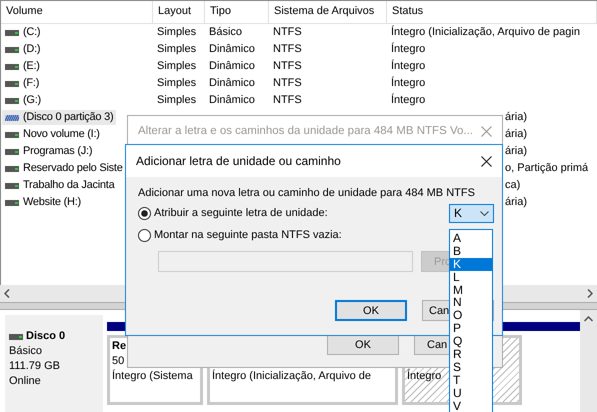 This screenshot has width=597, height=412. Describe the element at coordinates (471, 367) in the screenshot. I see `dropdown-item: S` at that location.